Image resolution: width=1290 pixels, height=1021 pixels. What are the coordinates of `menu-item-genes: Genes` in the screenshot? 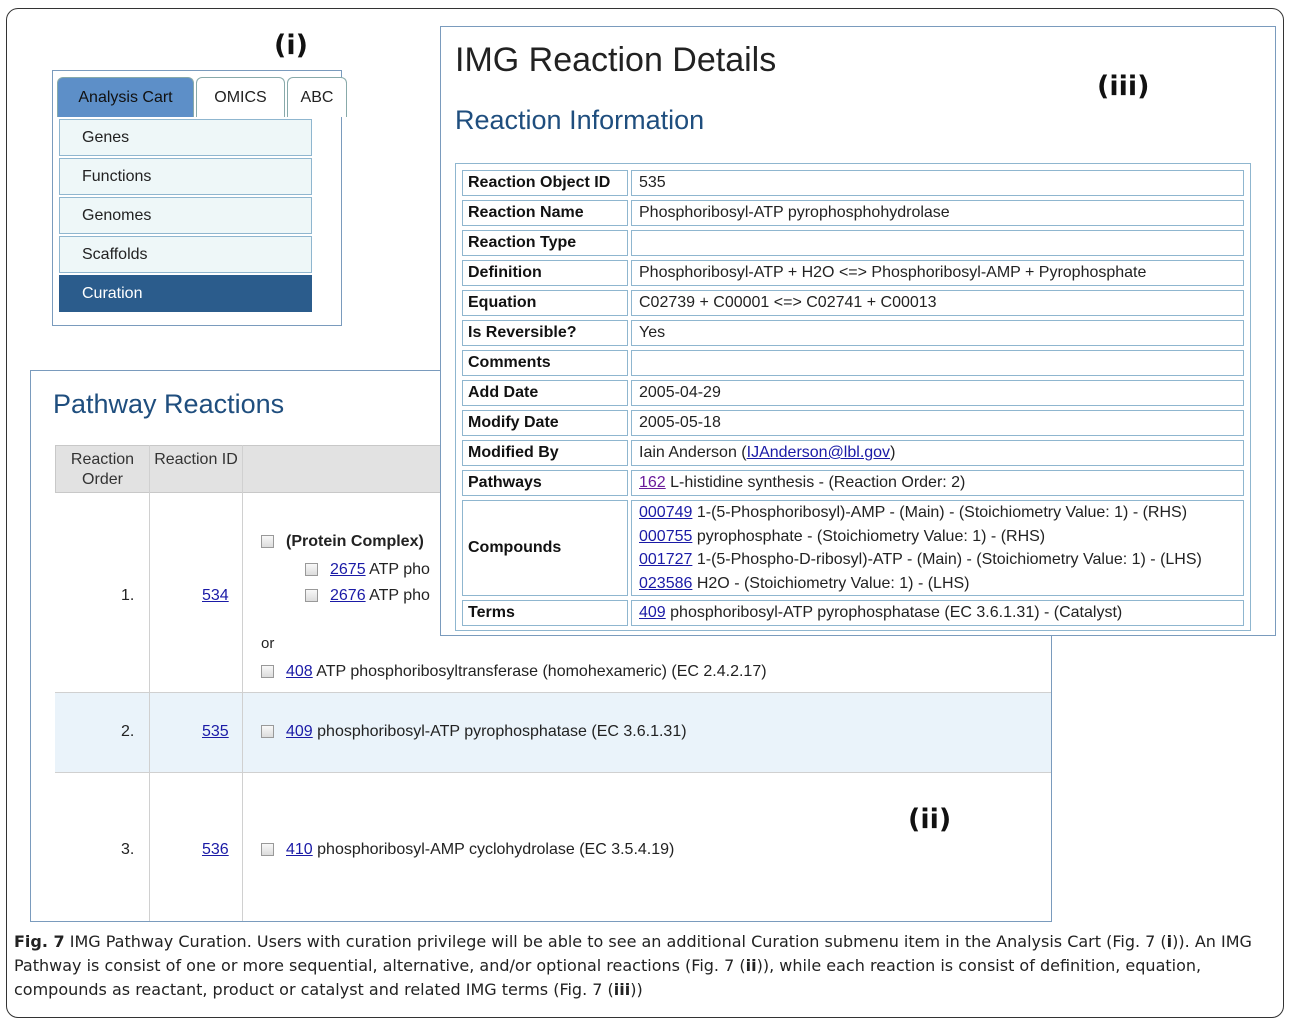 It's located at (185, 137).